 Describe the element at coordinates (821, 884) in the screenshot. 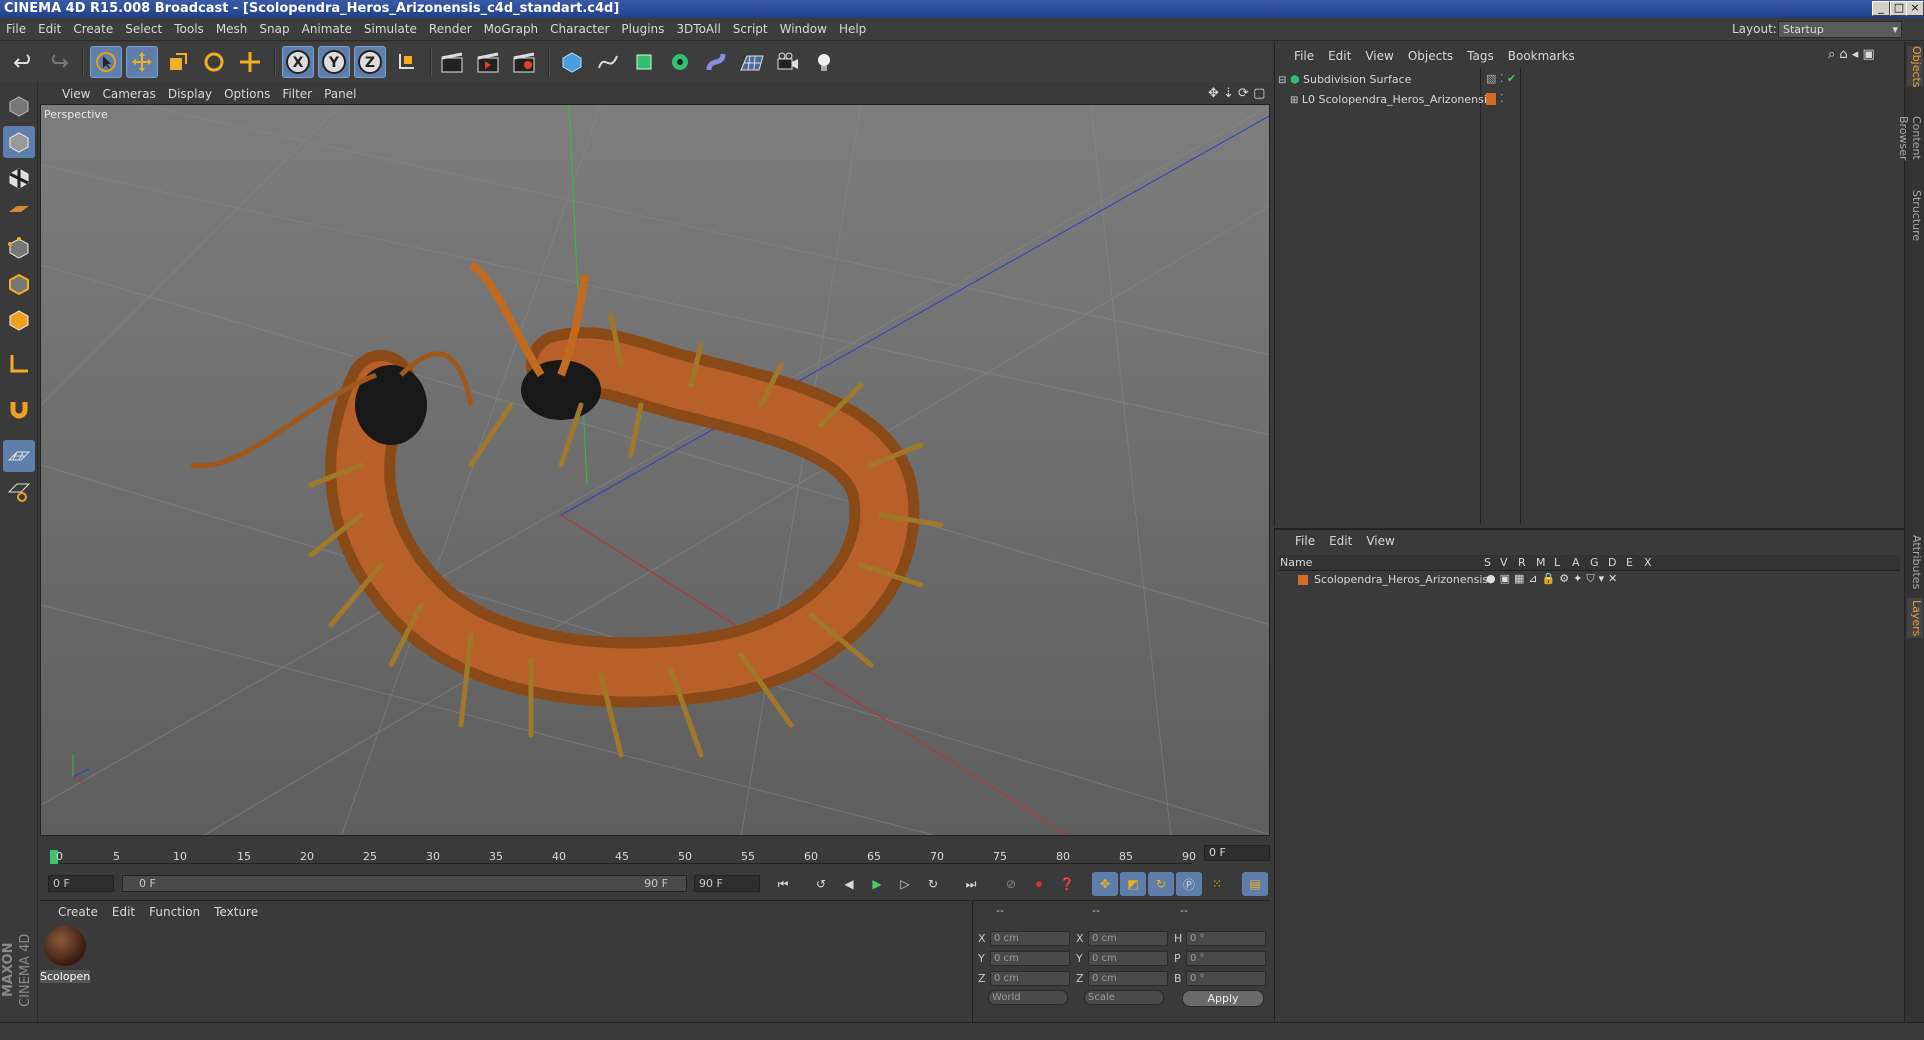

I see `previous-key-button: ↺` at that location.